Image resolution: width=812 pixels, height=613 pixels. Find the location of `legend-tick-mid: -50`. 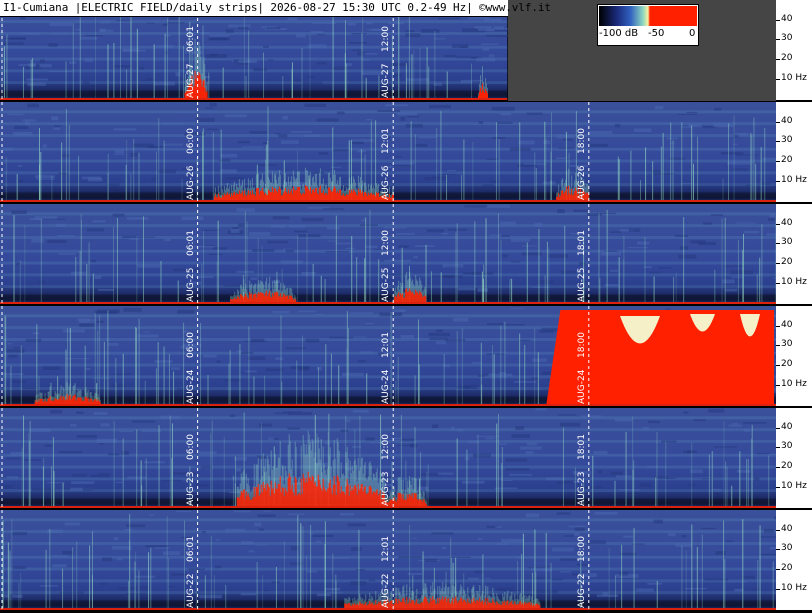

legend-tick-mid: -50 is located at coordinates (656, 33).